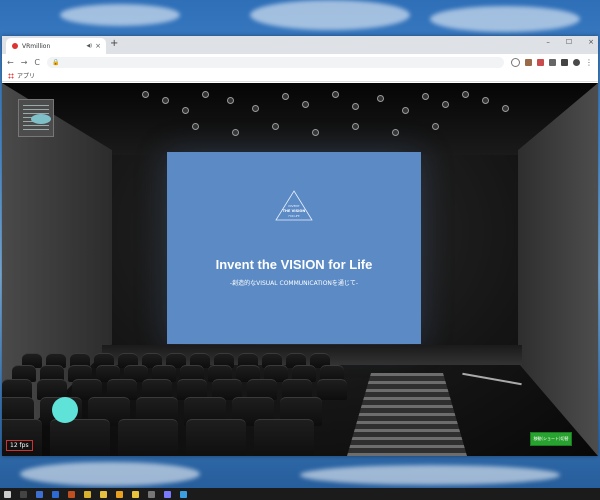 This screenshot has height=500, width=600. Describe the element at coordinates (98, 46) in the screenshot. I see `tab-close-icon: ×` at that location.